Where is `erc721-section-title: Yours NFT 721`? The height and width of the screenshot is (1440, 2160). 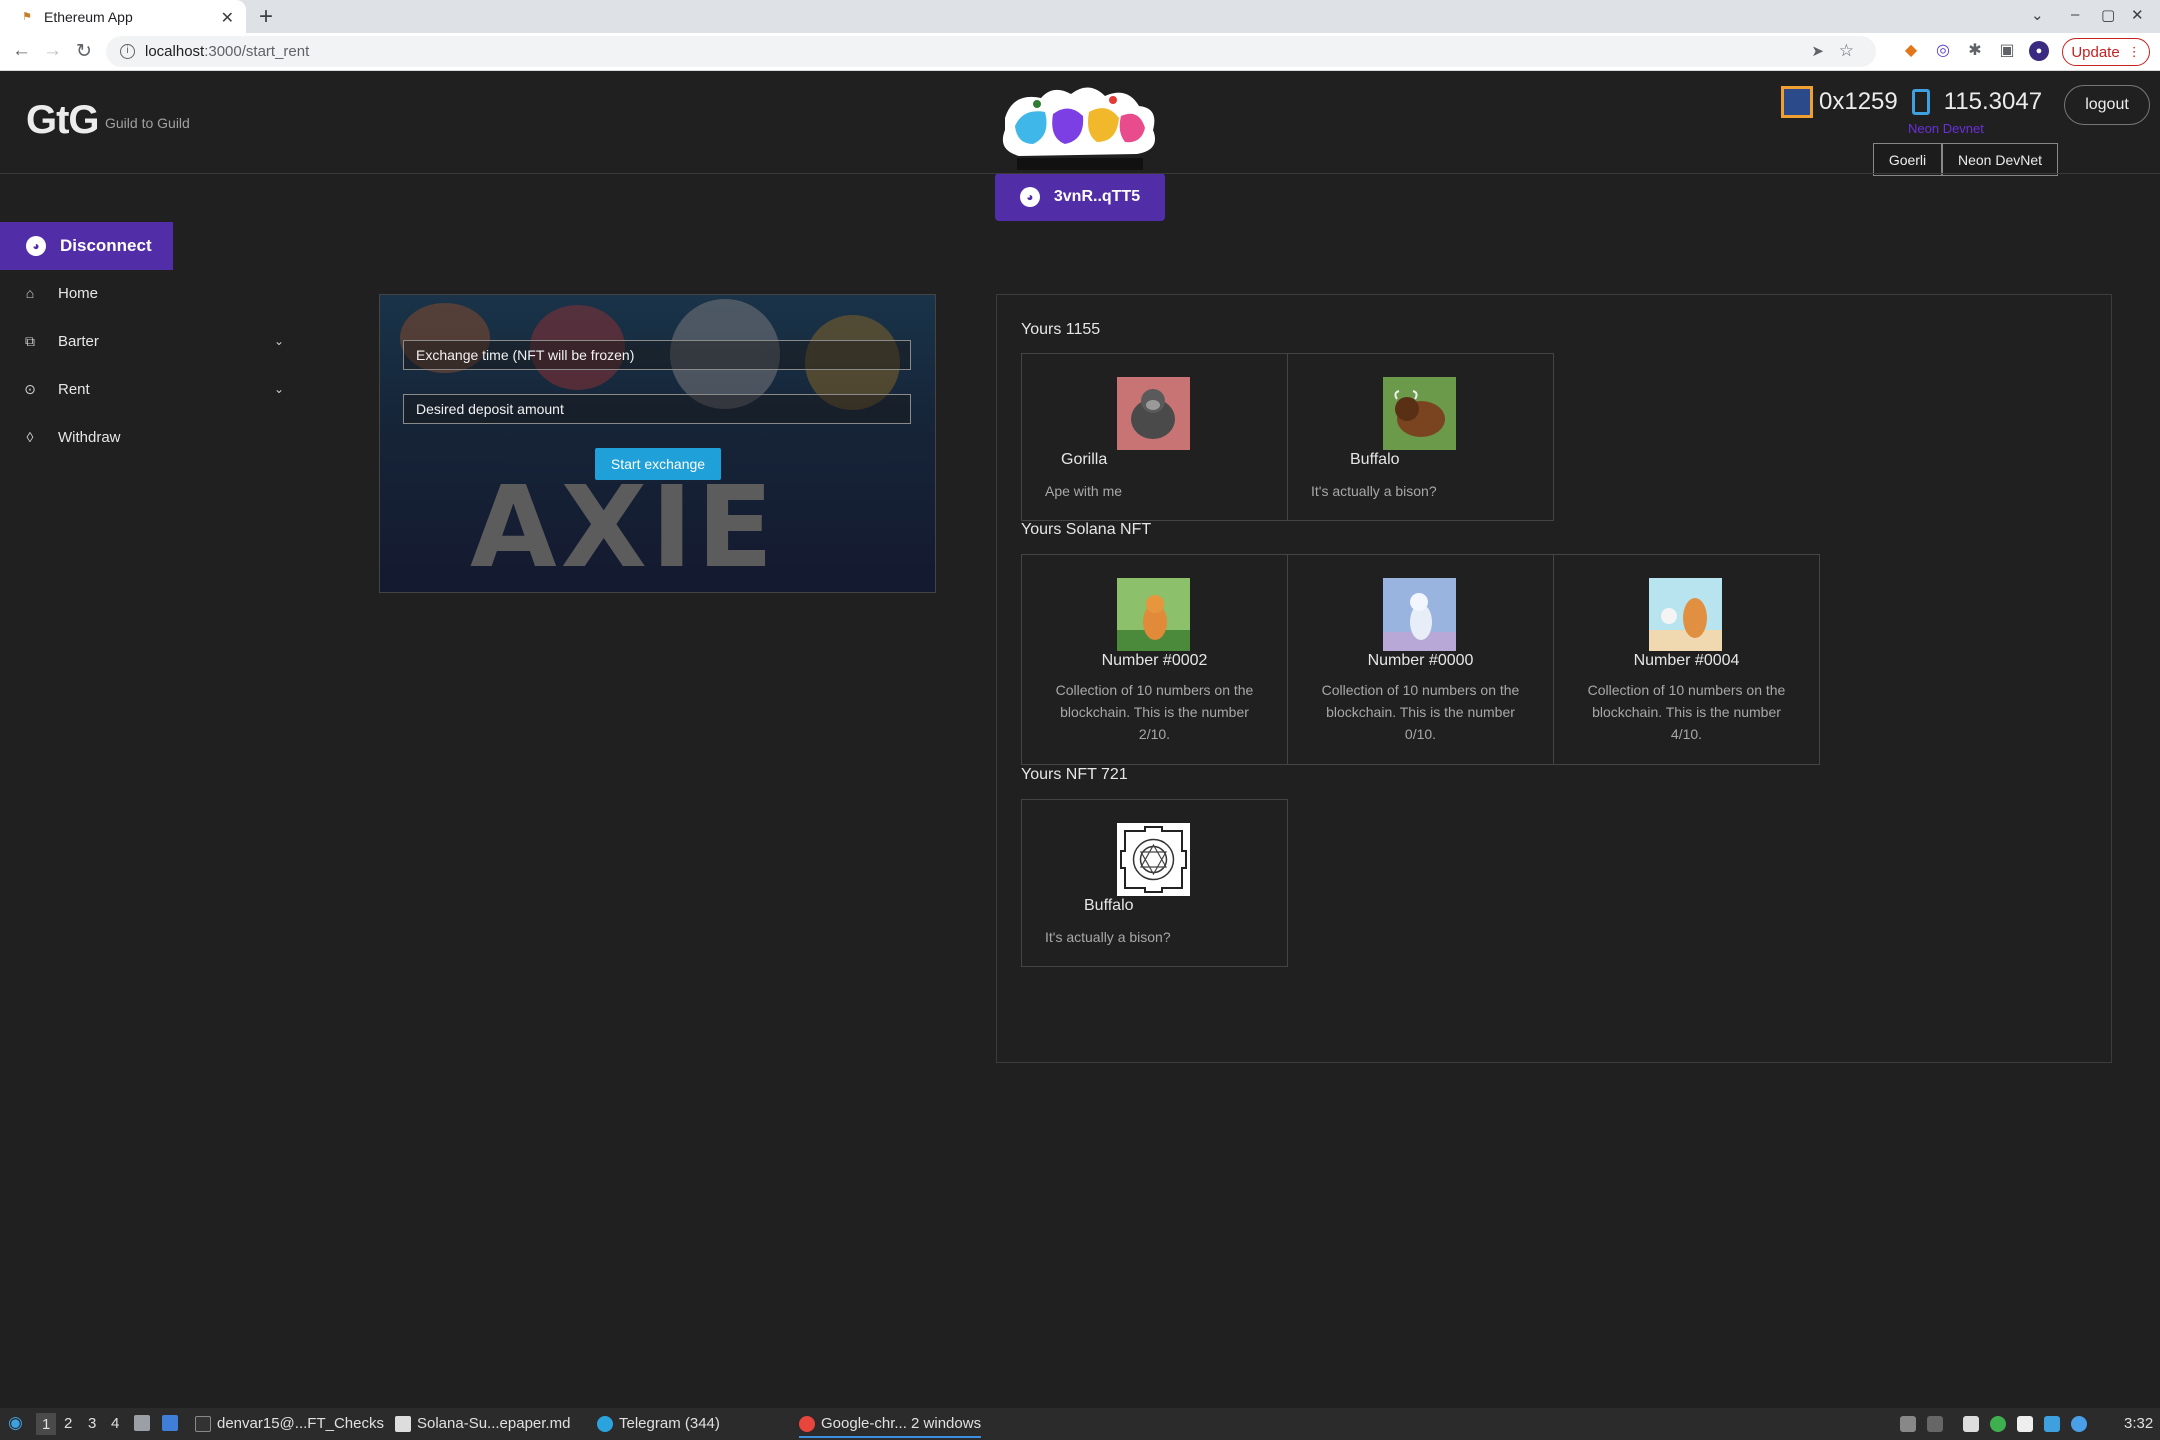
erc721-section-title: Yours NFT 721 is located at coordinates (1074, 774).